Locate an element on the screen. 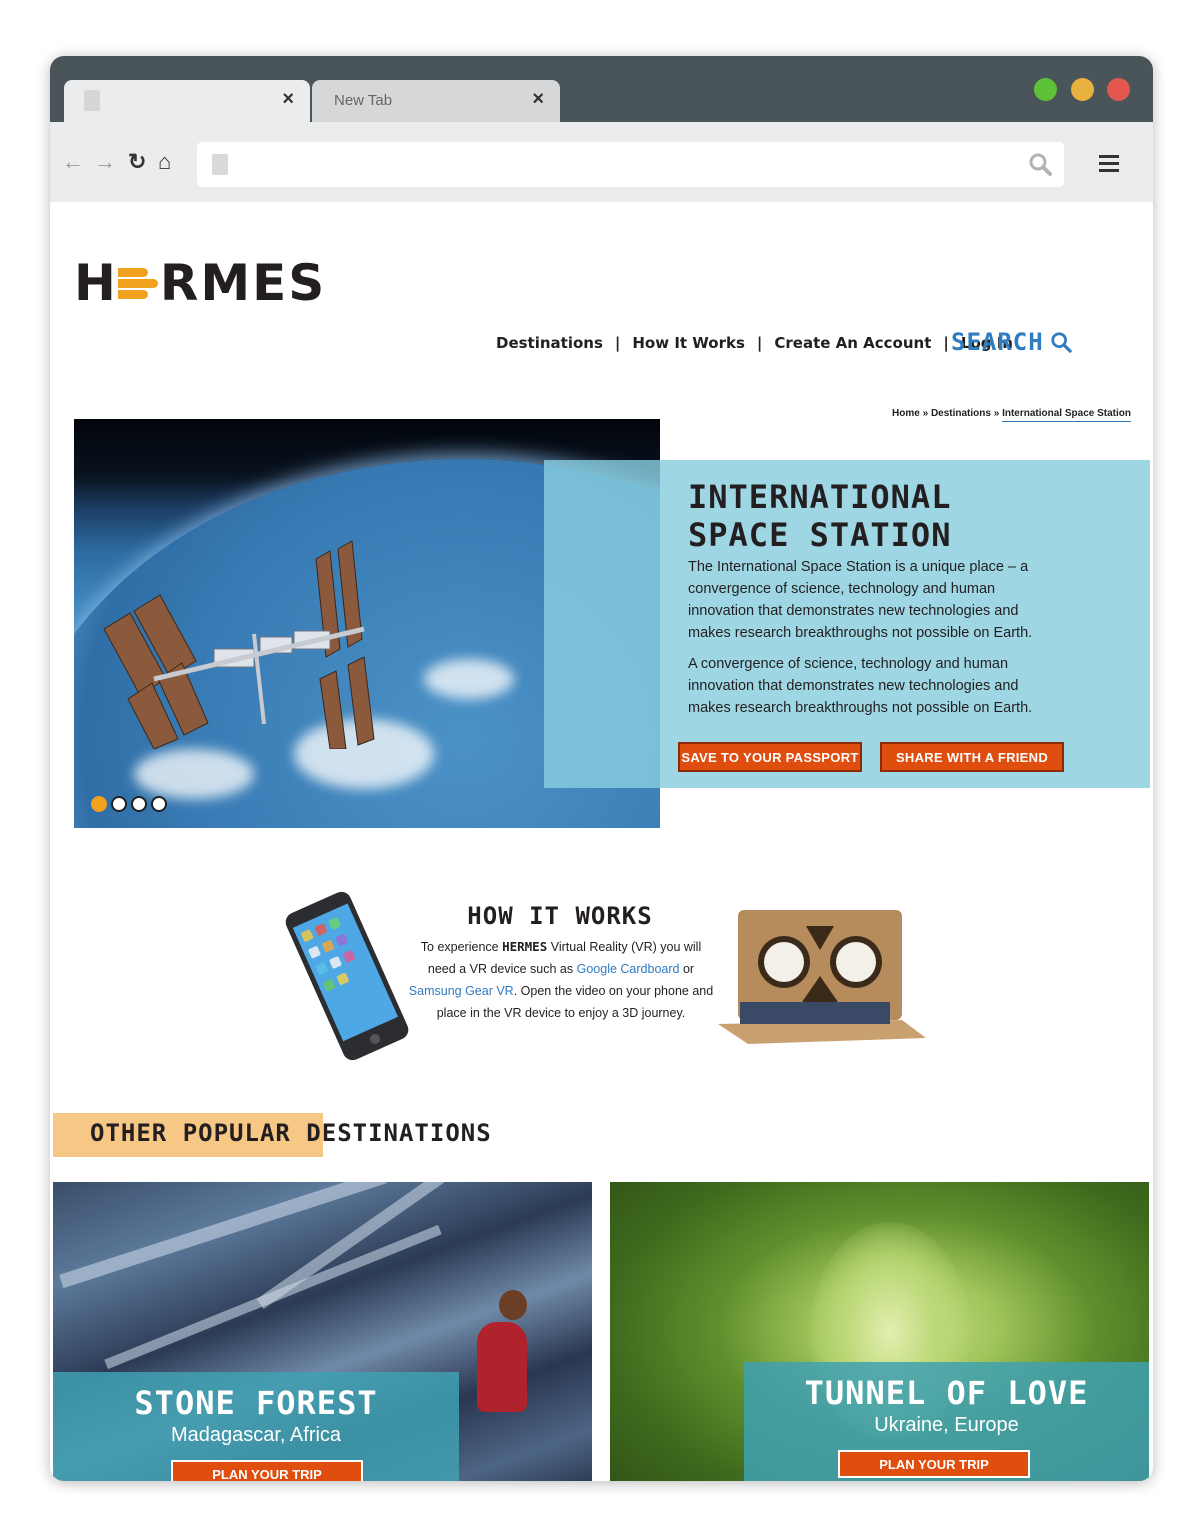 The width and height of the screenshot is (1200, 1531). maximize-button is located at coordinates (1045, 89).